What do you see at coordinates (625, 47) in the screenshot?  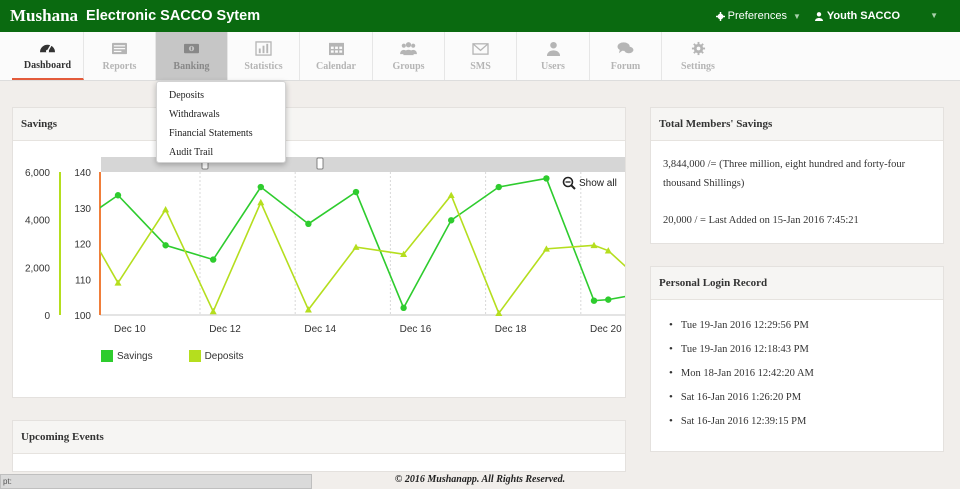 I see `forum-icon` at bounding box center [625, 47].